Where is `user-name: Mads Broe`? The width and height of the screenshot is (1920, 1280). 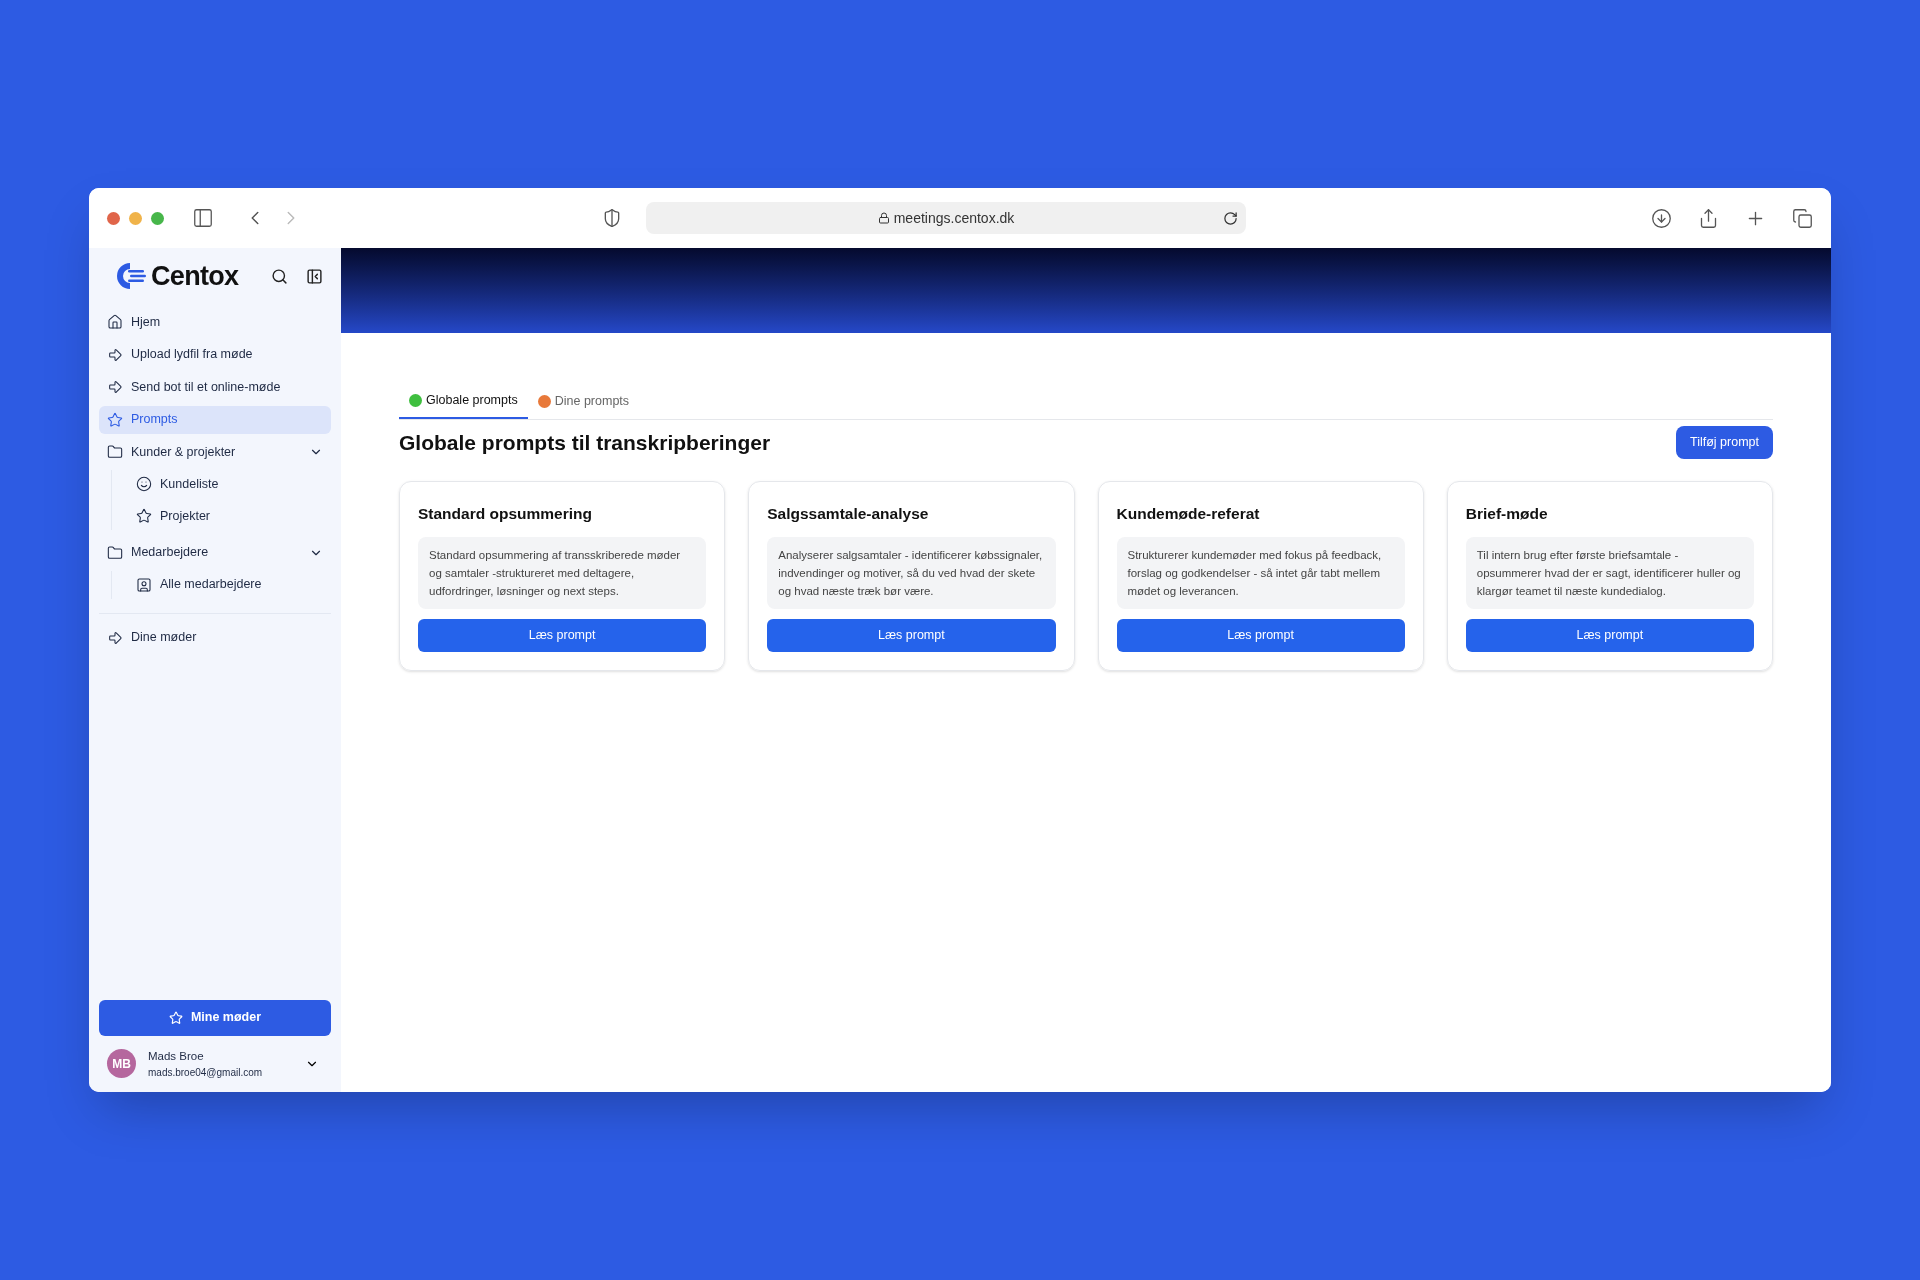 user-name: Mads Broe is located at coordinates (176, 1056).